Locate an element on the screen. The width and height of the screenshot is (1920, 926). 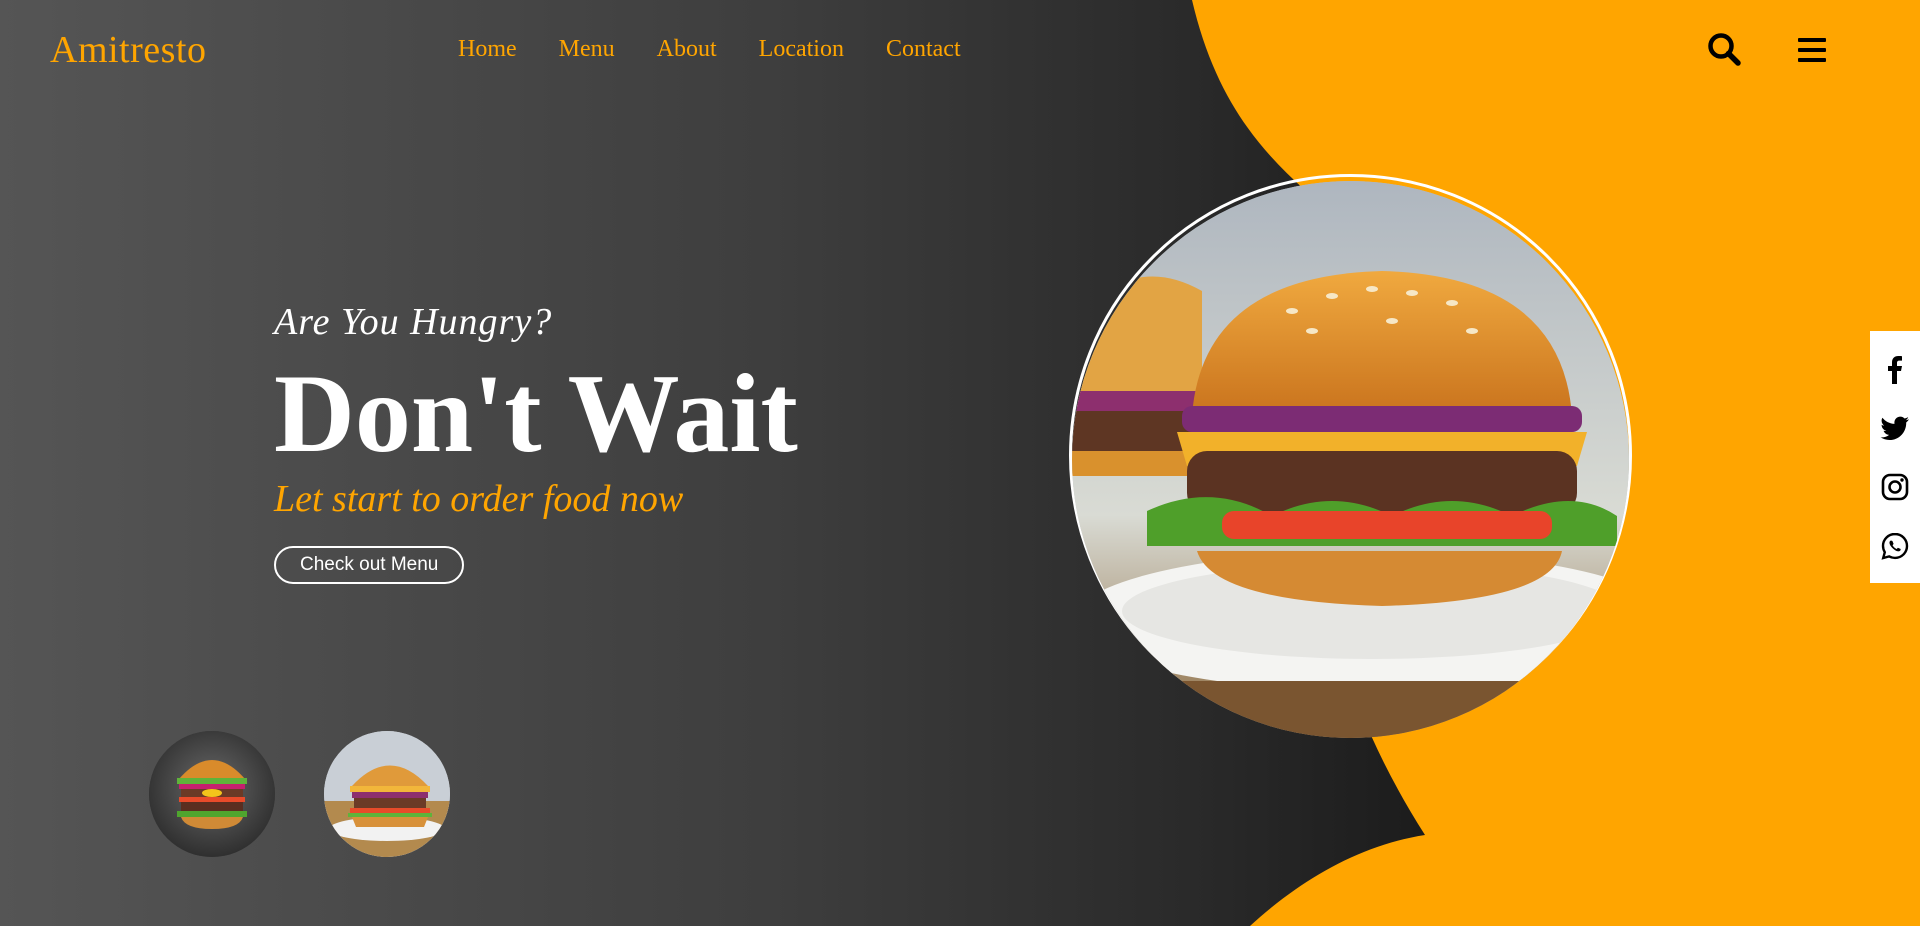
brand-logo: Amitresto is located at coordinates (128, 50).